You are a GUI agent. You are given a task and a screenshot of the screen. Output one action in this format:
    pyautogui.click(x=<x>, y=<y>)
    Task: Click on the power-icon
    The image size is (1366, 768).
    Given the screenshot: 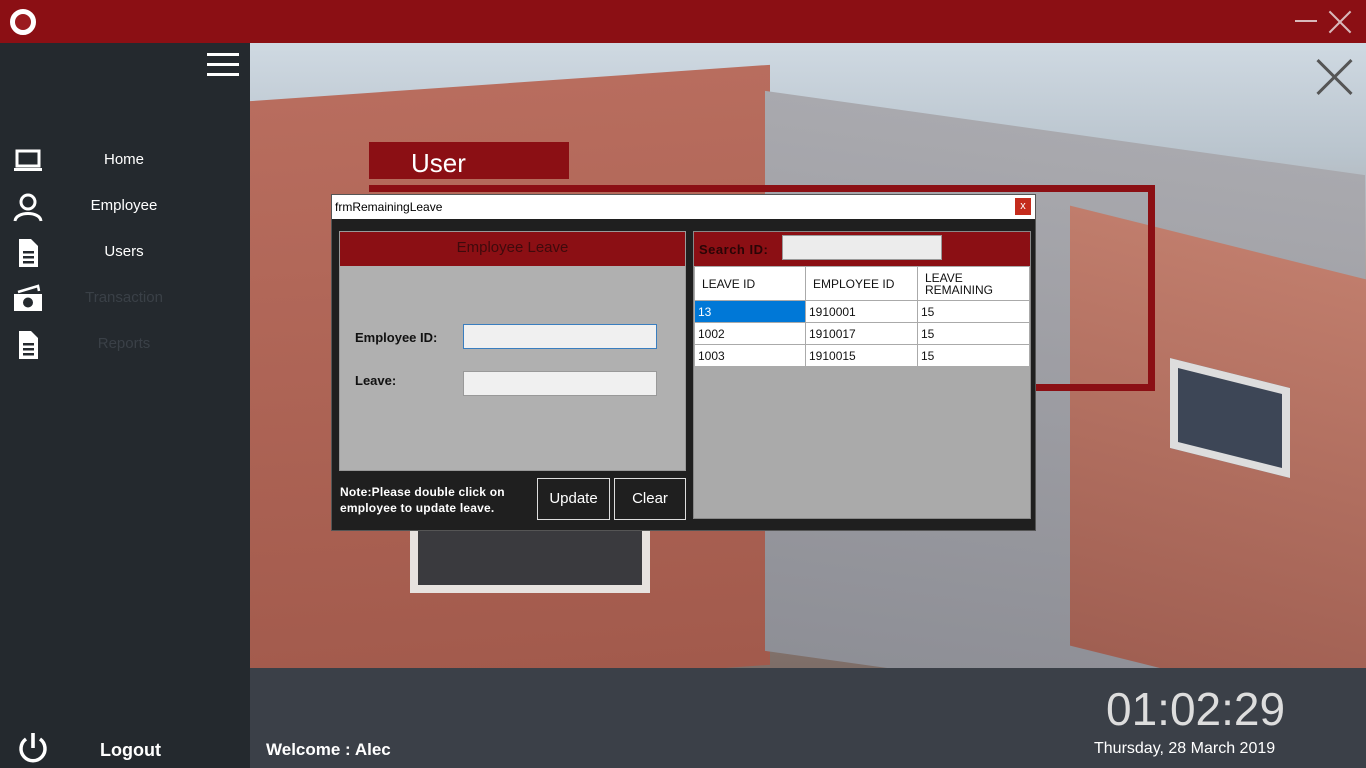 What is the action you would take?
    pyautogui.click(x=33, y=748)
    